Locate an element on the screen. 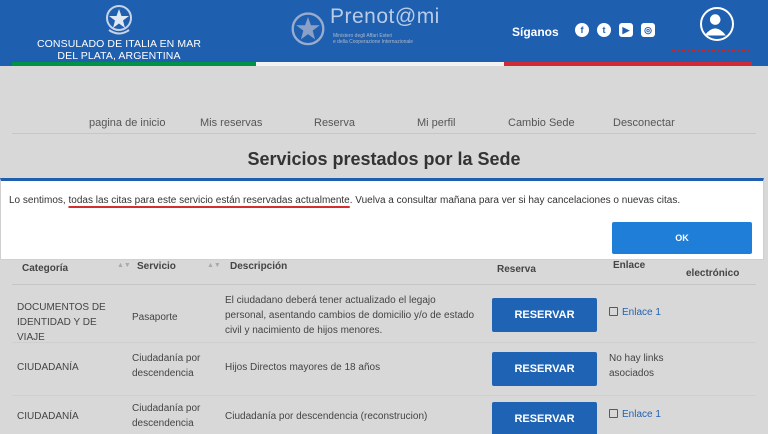 The image size is (768, 434). ok-button: OK is located at coordinates (682, 238).